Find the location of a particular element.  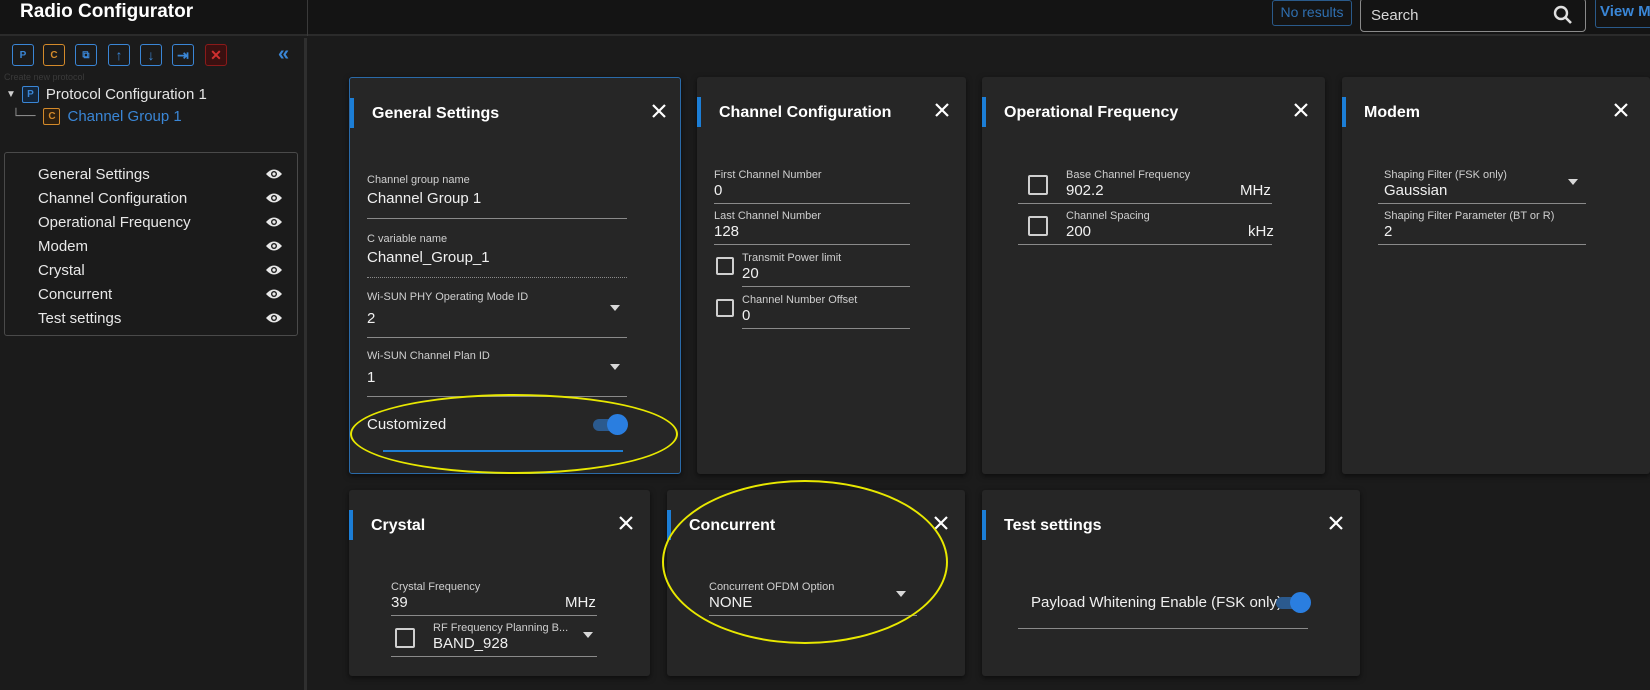

concurrent-card: Concurrent Concurrent OFDM Option NONE is located at coordinates (816, 583).